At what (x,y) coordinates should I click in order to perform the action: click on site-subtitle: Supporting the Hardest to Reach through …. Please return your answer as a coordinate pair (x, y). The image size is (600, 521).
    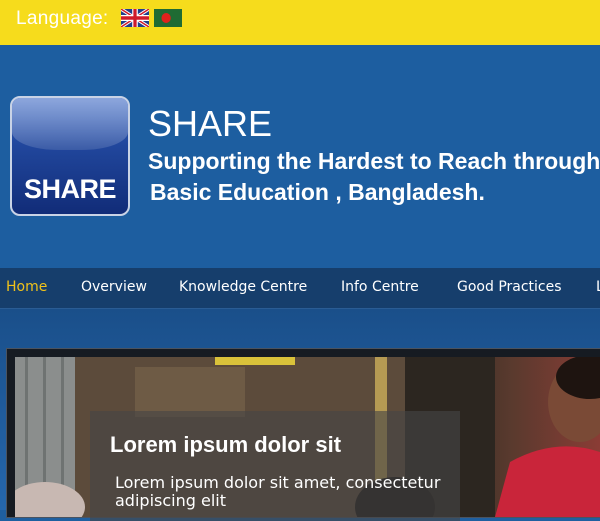
    Looking at the image, I should click on (374, 177).